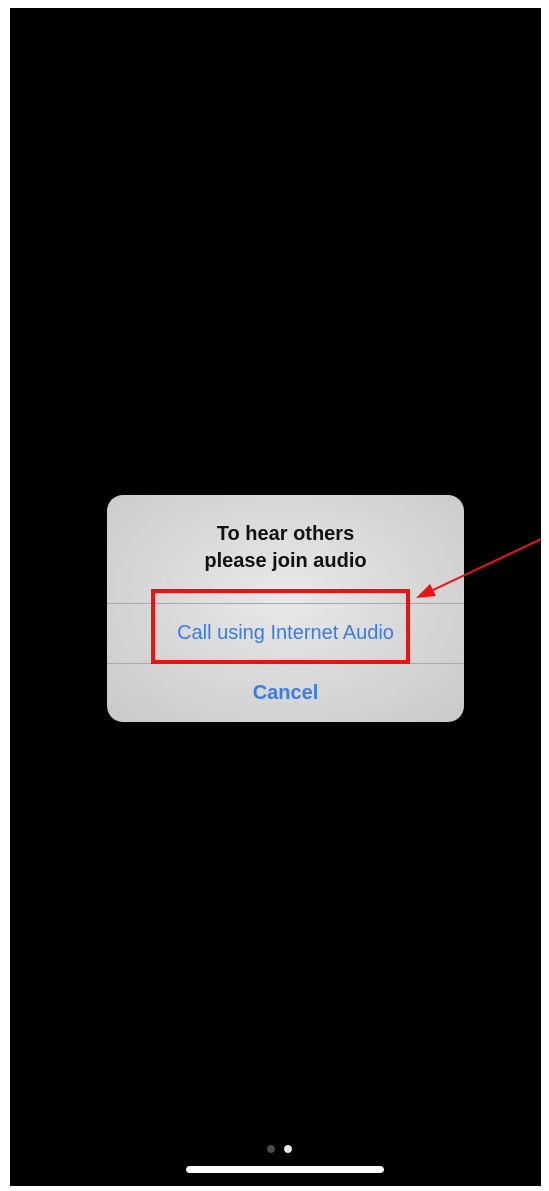  Describe the element at coordinates (285, 693) in the screenshot. I see `cancel-button: Cancel` at that location.